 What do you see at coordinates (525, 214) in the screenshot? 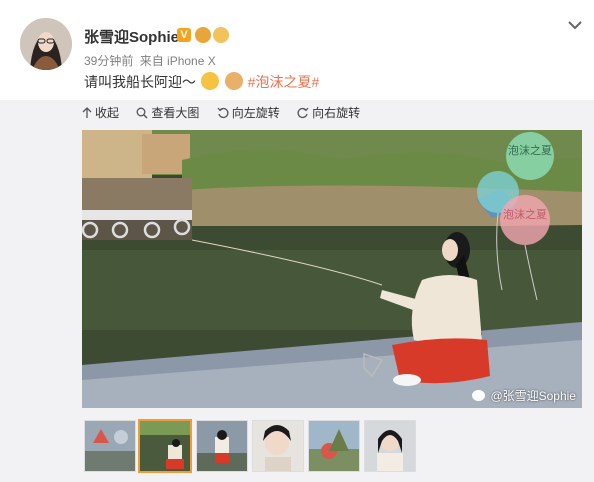
I see `balloon-text-pink: 泡沫之夏` at bounding box center [525, 214].